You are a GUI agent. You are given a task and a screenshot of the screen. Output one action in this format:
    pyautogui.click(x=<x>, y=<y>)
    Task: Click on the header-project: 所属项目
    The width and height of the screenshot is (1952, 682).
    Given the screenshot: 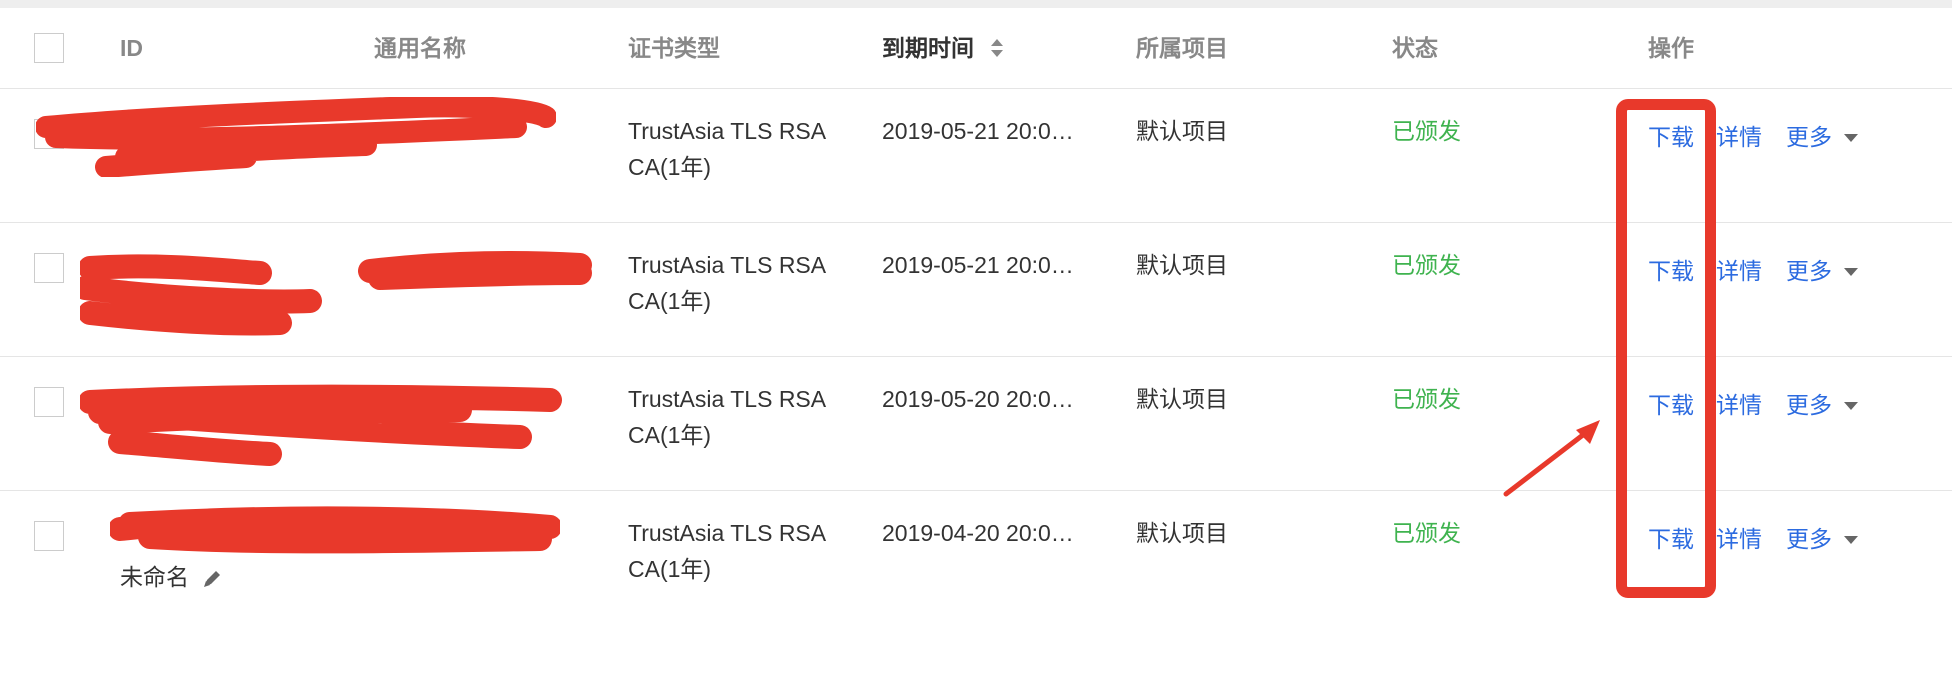 What is the action you would take?
    pyautogui.click(x=1182, y=48)
    